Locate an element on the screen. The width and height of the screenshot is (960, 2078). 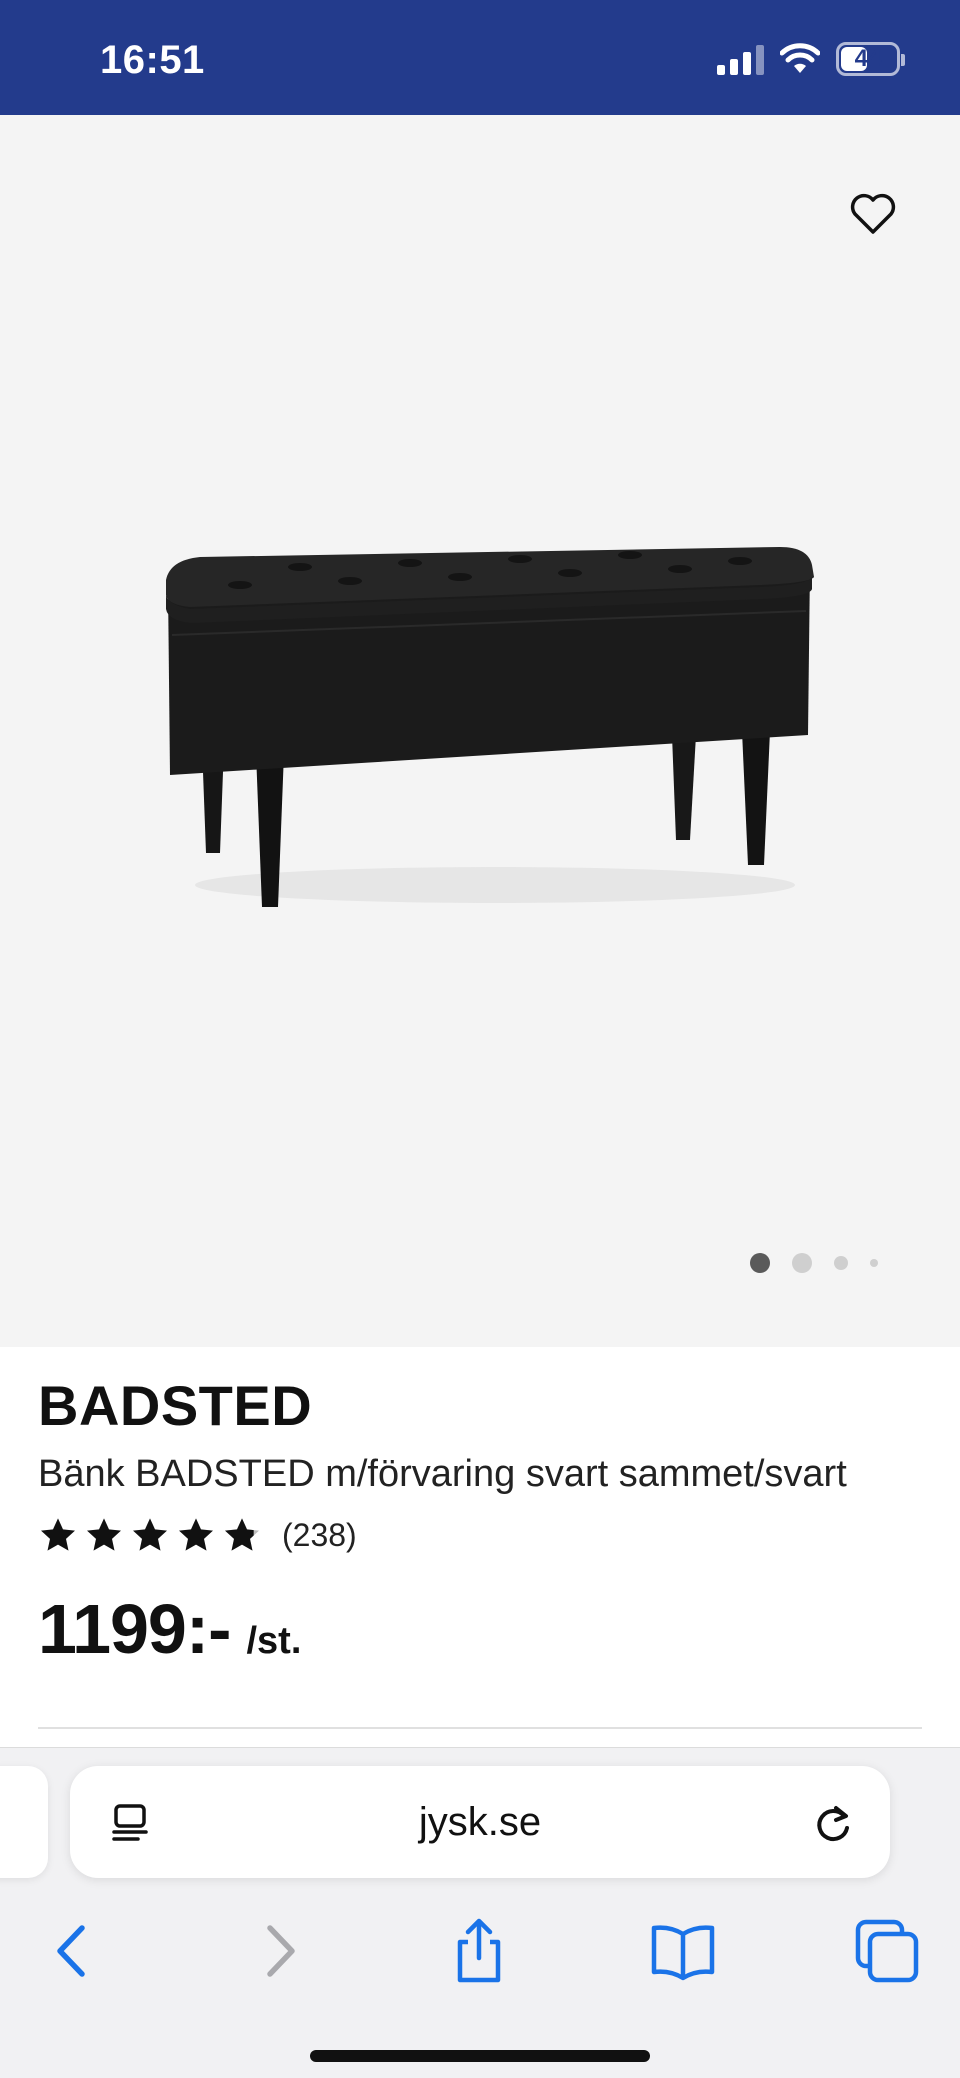
status-bar: 16:51 44 is located at coordinates (480, 57).